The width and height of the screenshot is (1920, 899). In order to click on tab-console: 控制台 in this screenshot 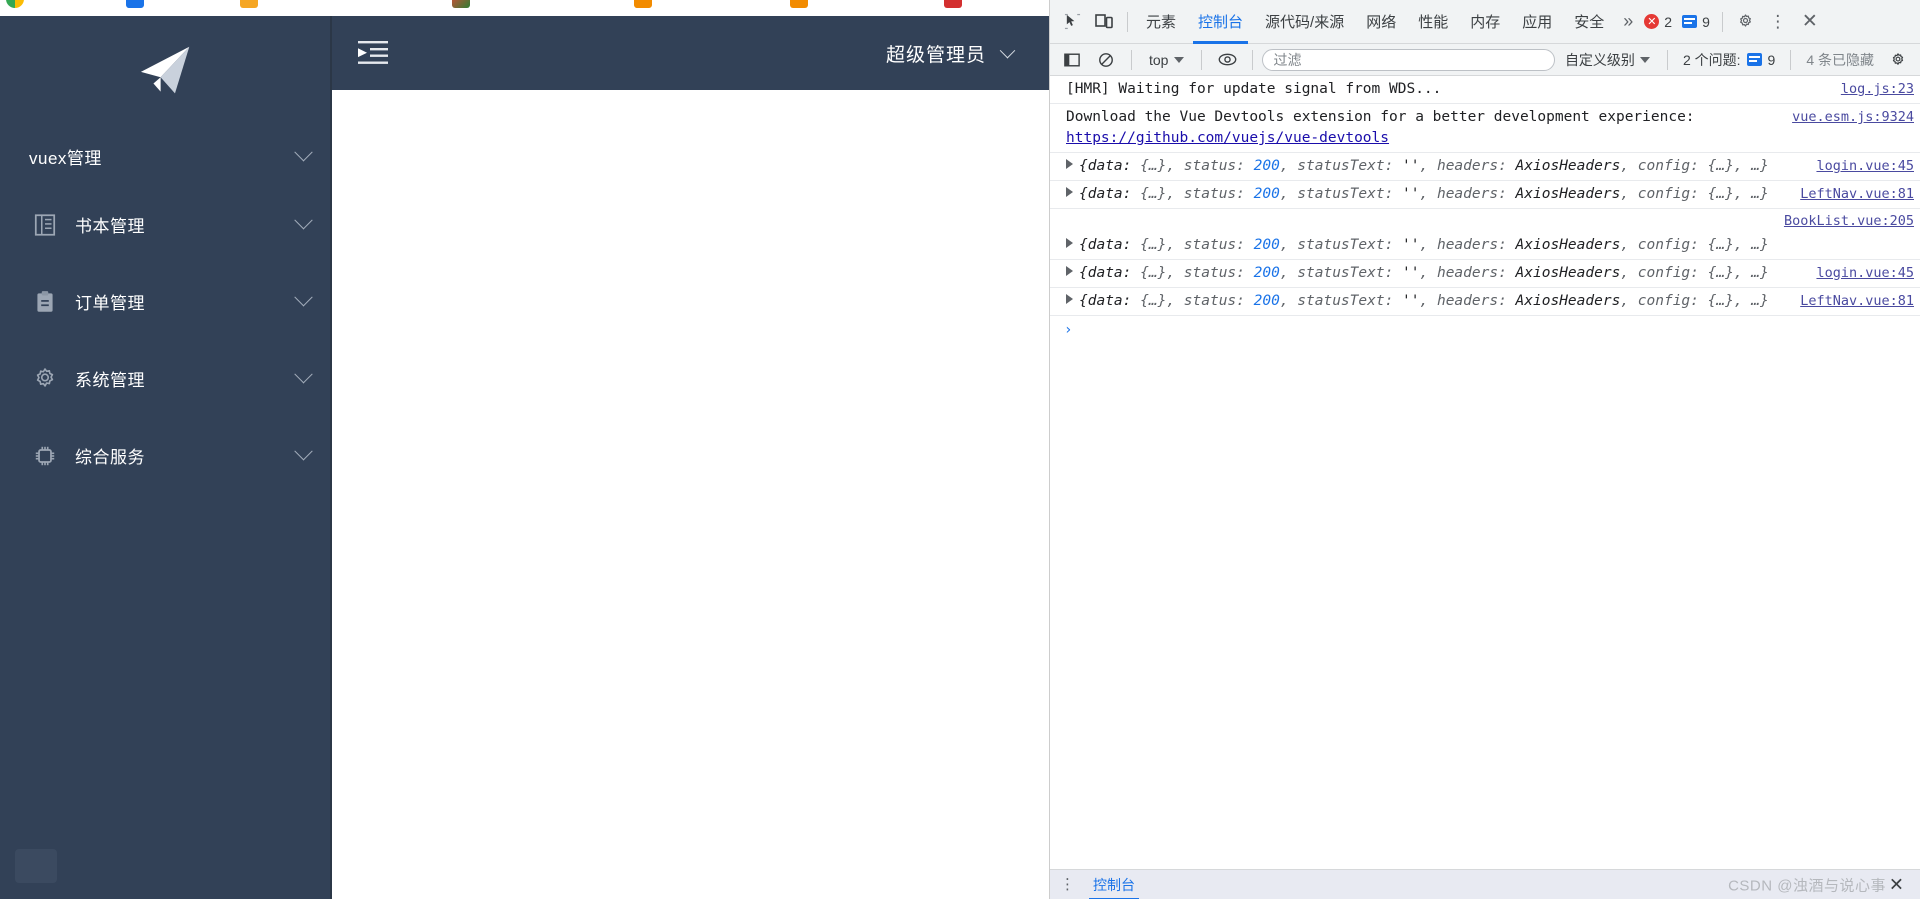, I will do `click(1220, 22)`.